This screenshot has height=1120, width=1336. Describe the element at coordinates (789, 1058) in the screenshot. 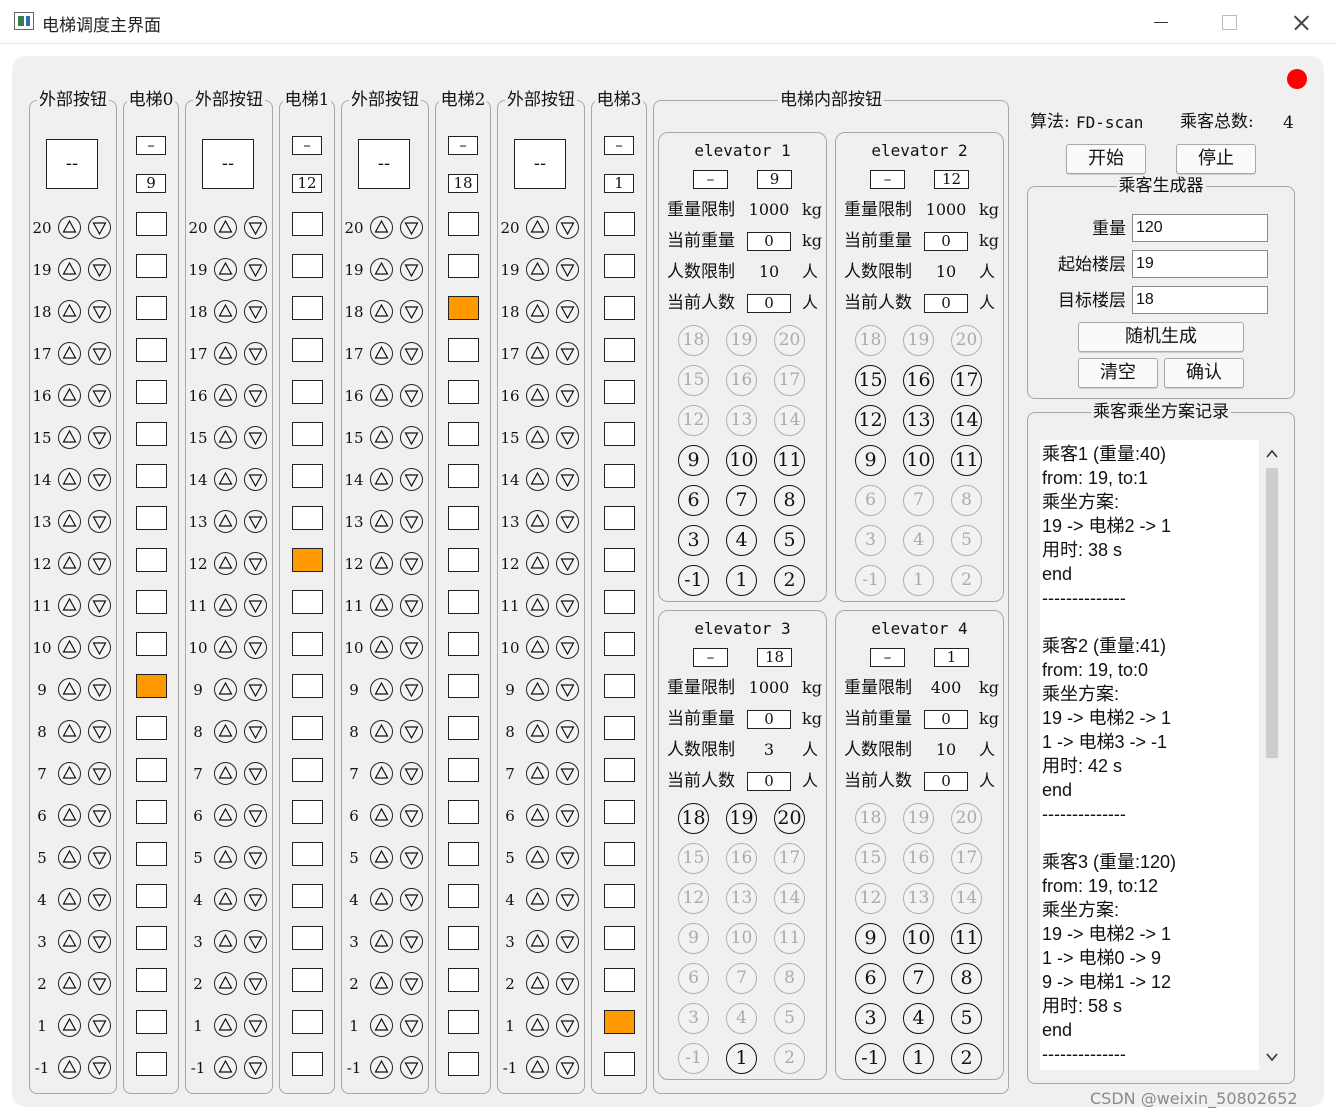

I see `car-floor-button: 2` at that location.